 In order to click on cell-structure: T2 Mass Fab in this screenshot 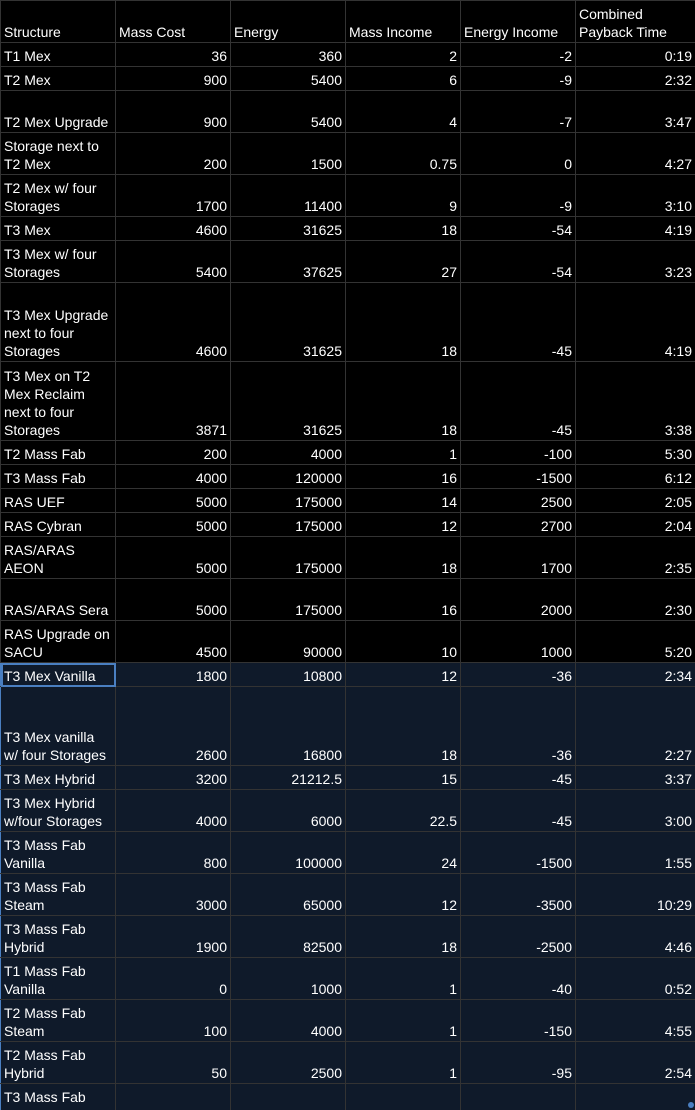, I will do `click(58, 452)`.